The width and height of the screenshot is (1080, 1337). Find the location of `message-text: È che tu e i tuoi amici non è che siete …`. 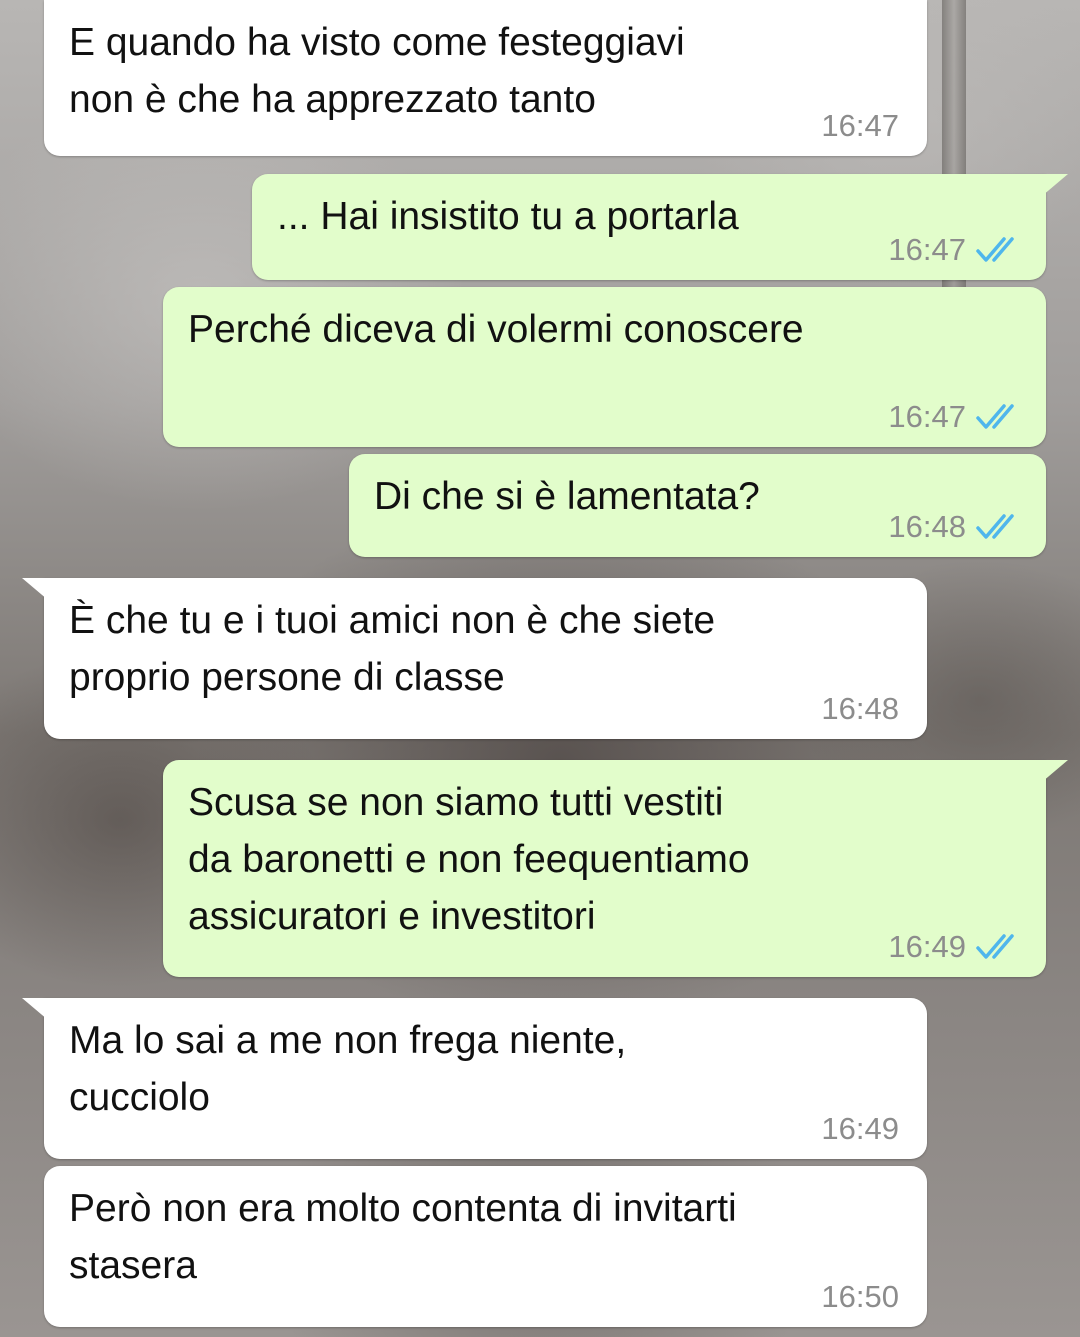

message-text: È che tu e i tuoi amici non è che siete … is located at coordinates (392, 649).